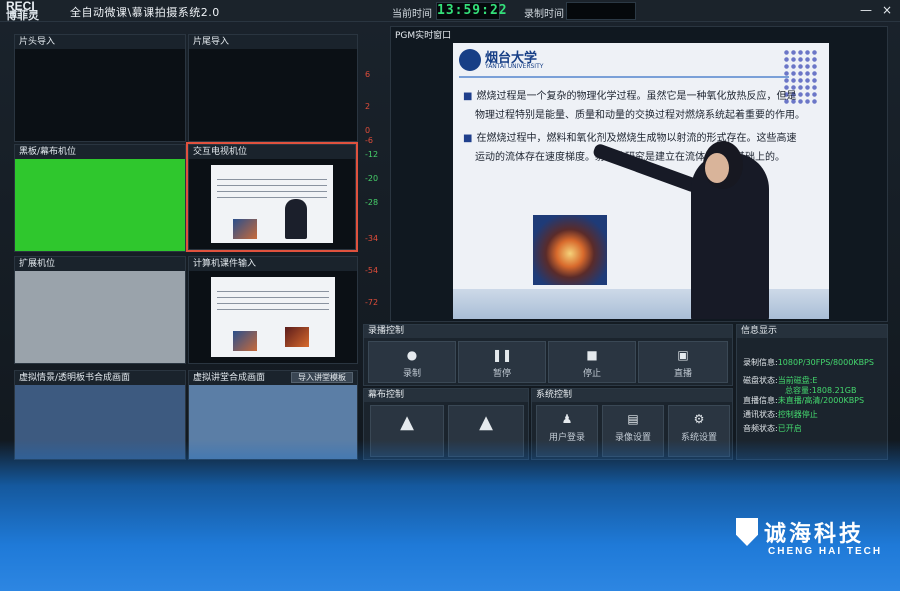 This screenshot has height=591, width=900. I want to click on tile-label: 片尾导入, so click(273, 42).